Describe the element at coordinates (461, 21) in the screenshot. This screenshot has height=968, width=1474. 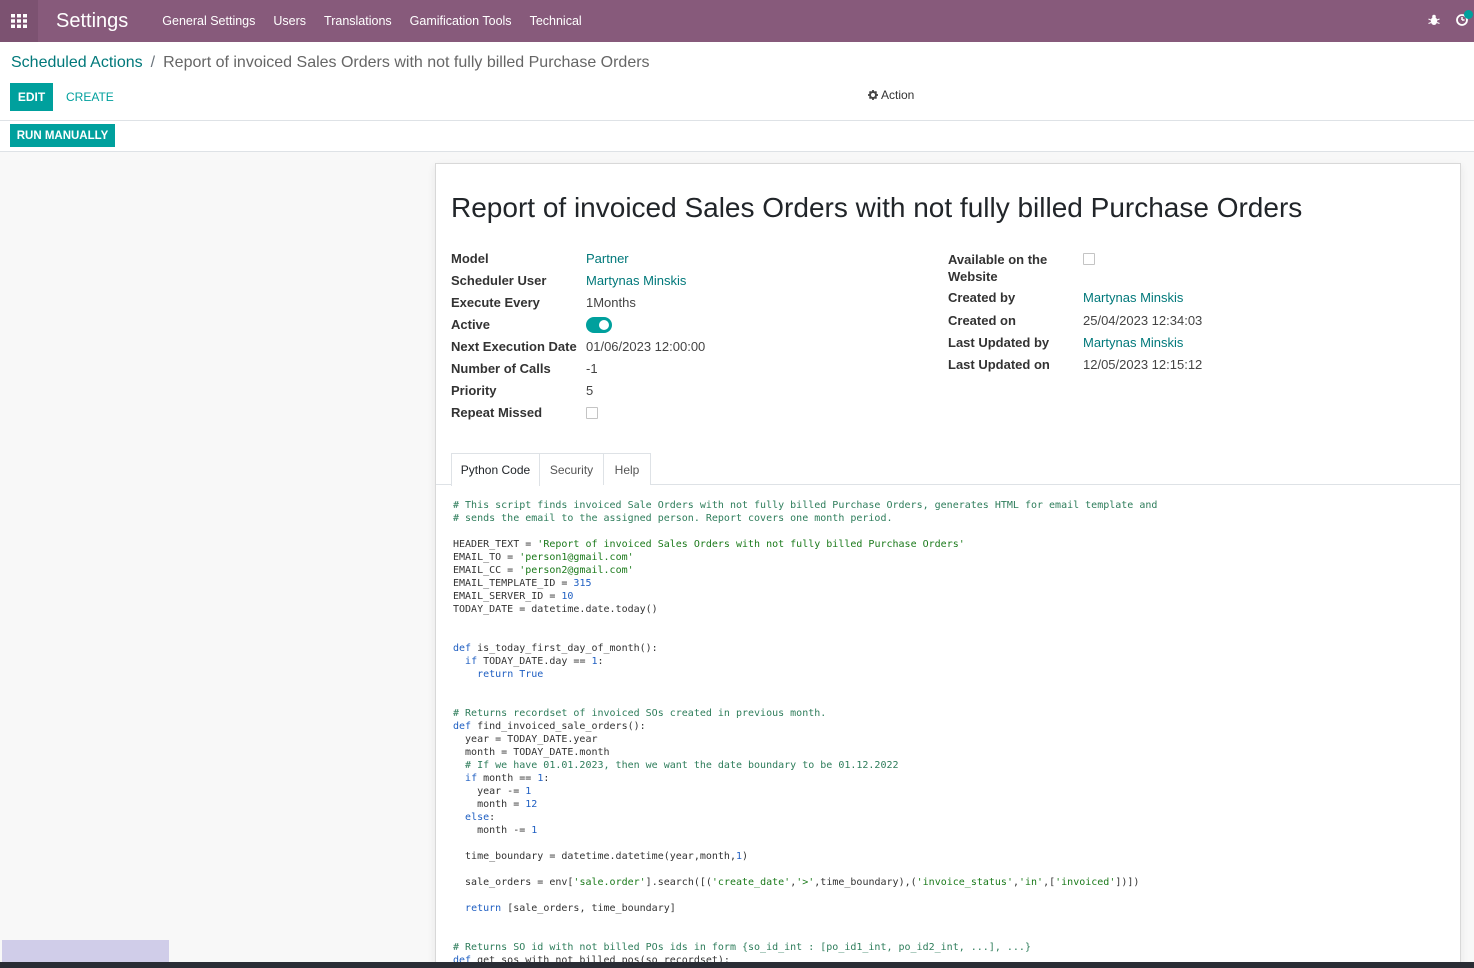
I see `menu-gamification-tools: Gamification Tools` at that location.